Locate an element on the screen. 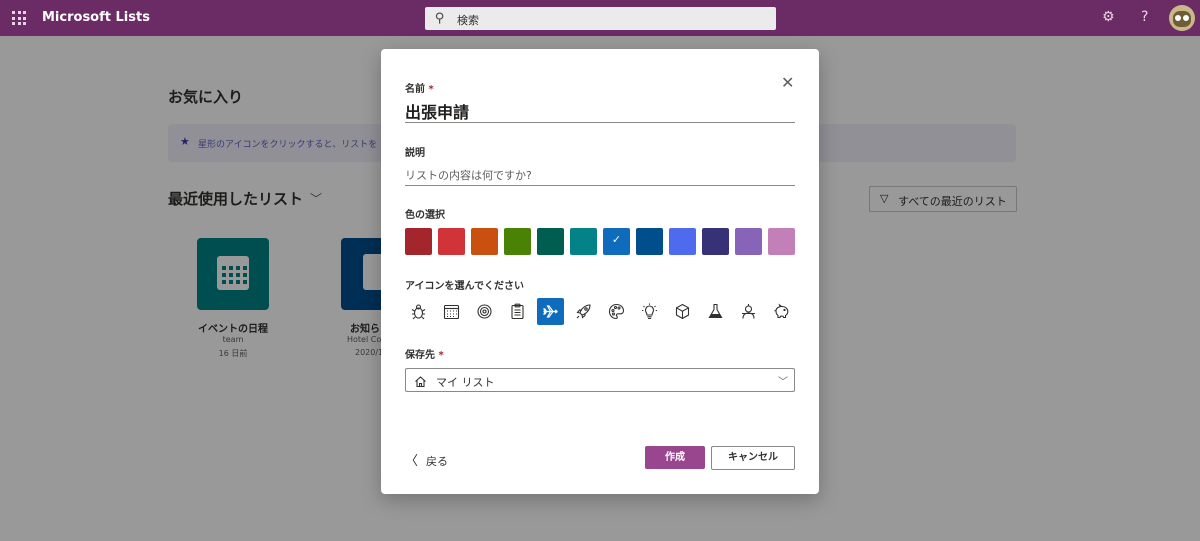 The height and width of the screenshot is (541, 1200). search-icon: ⚲ is located at coordinates (440, 18).